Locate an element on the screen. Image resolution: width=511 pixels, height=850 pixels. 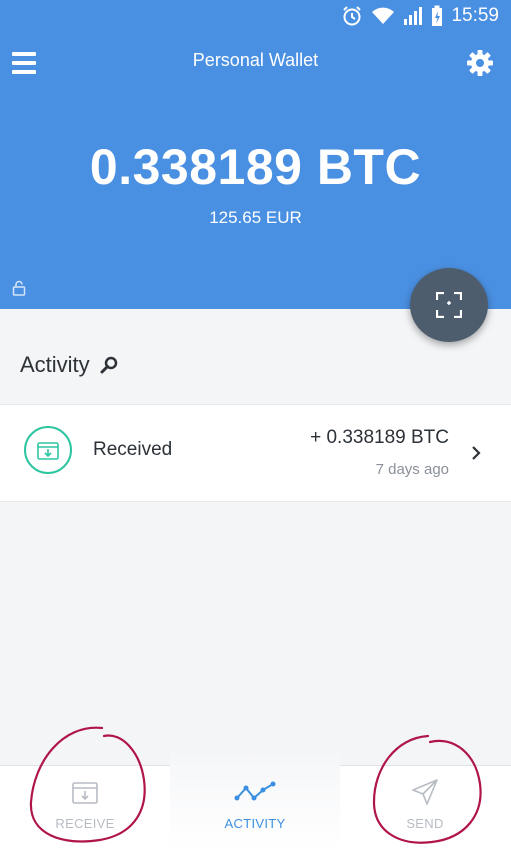
transaction-time: 7 days ago is located at coordinates (412, 469).